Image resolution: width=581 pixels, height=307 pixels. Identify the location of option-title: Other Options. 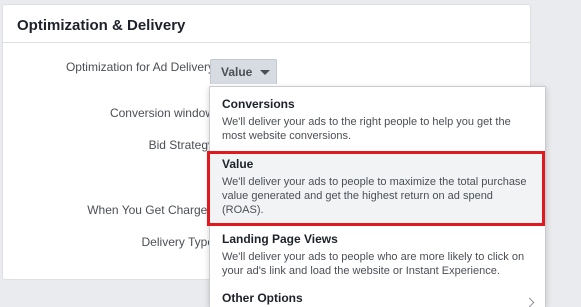
(262, 298).